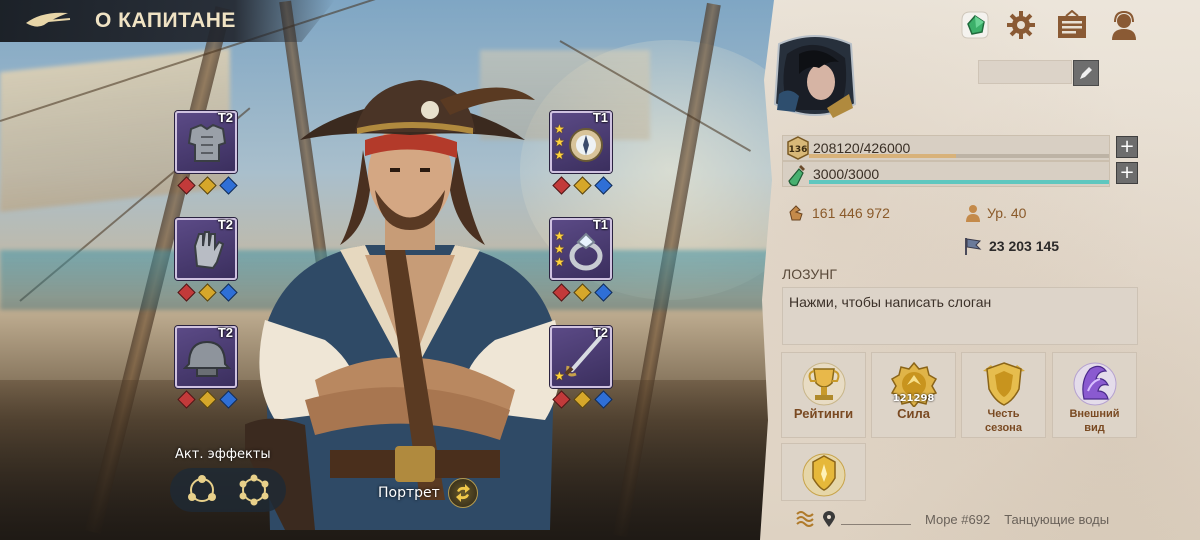 This screenshot has height=540, width=1200. What do you see at coordinates (223, 454) in the screenshot?
I see `active-effects-label: Акт. эффекты` at bounding box center [223, 454].